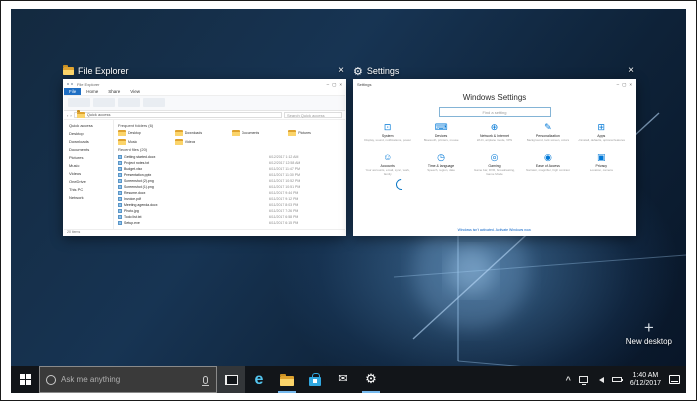 The height and width of the screenshot is (401, 697). I want to click on network-icon, so click(583, 380).